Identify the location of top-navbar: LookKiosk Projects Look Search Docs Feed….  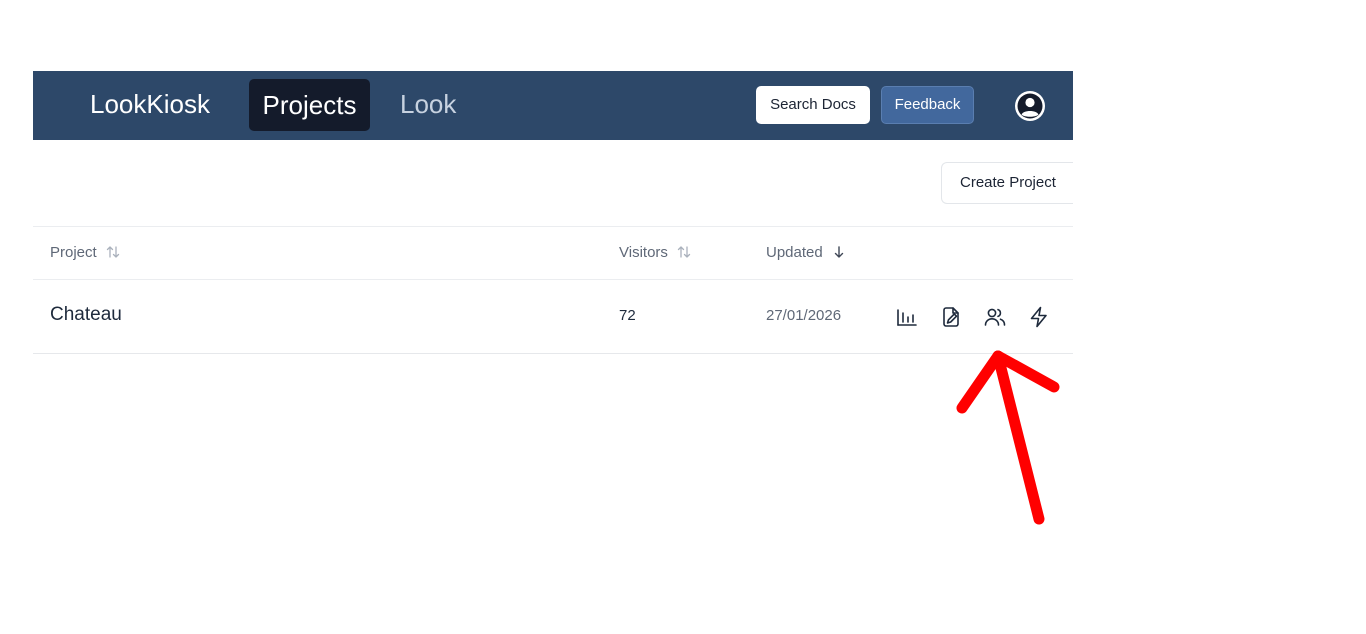
(553, 105).